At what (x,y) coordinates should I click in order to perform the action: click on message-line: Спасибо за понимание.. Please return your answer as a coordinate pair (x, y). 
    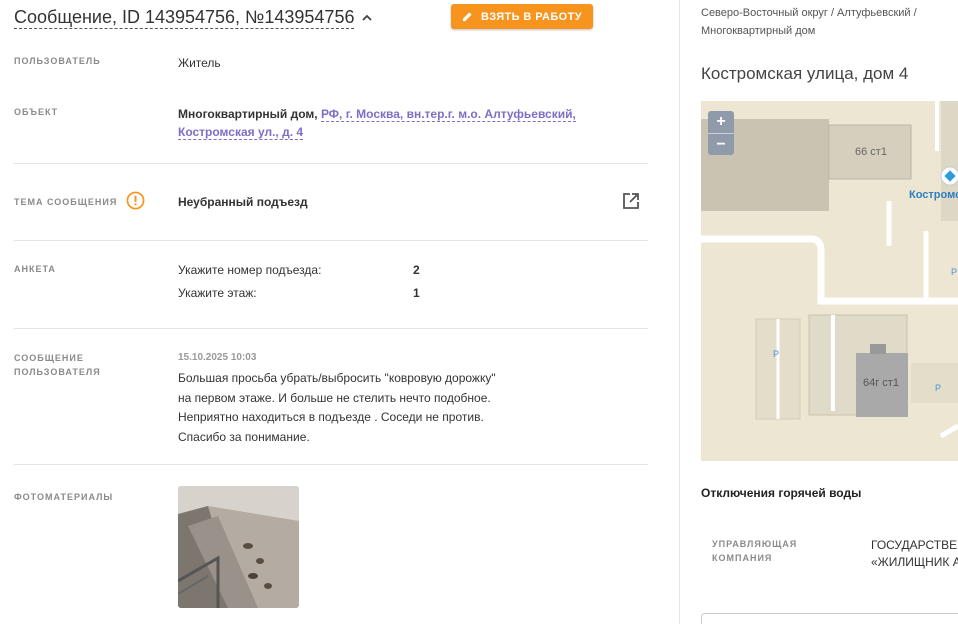
    Looking at the image, I should click on (244, 436).